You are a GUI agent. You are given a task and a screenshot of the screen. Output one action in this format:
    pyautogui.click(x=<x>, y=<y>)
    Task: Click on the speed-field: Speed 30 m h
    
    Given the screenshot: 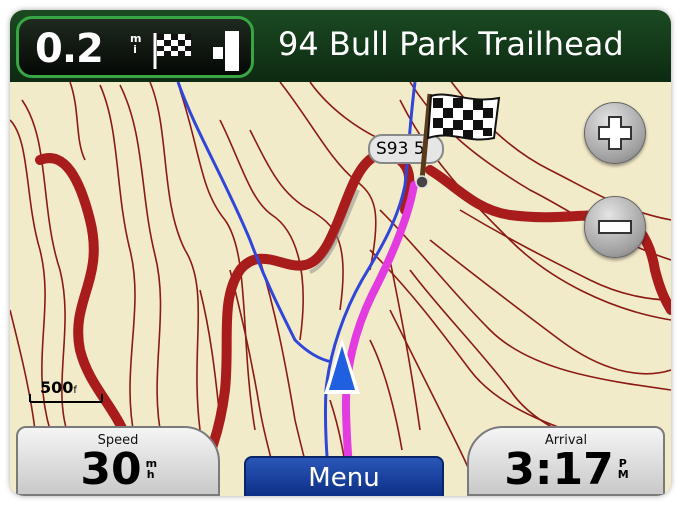 What is the action you would take?
    pyautogui.click(x=118, y=461)
    